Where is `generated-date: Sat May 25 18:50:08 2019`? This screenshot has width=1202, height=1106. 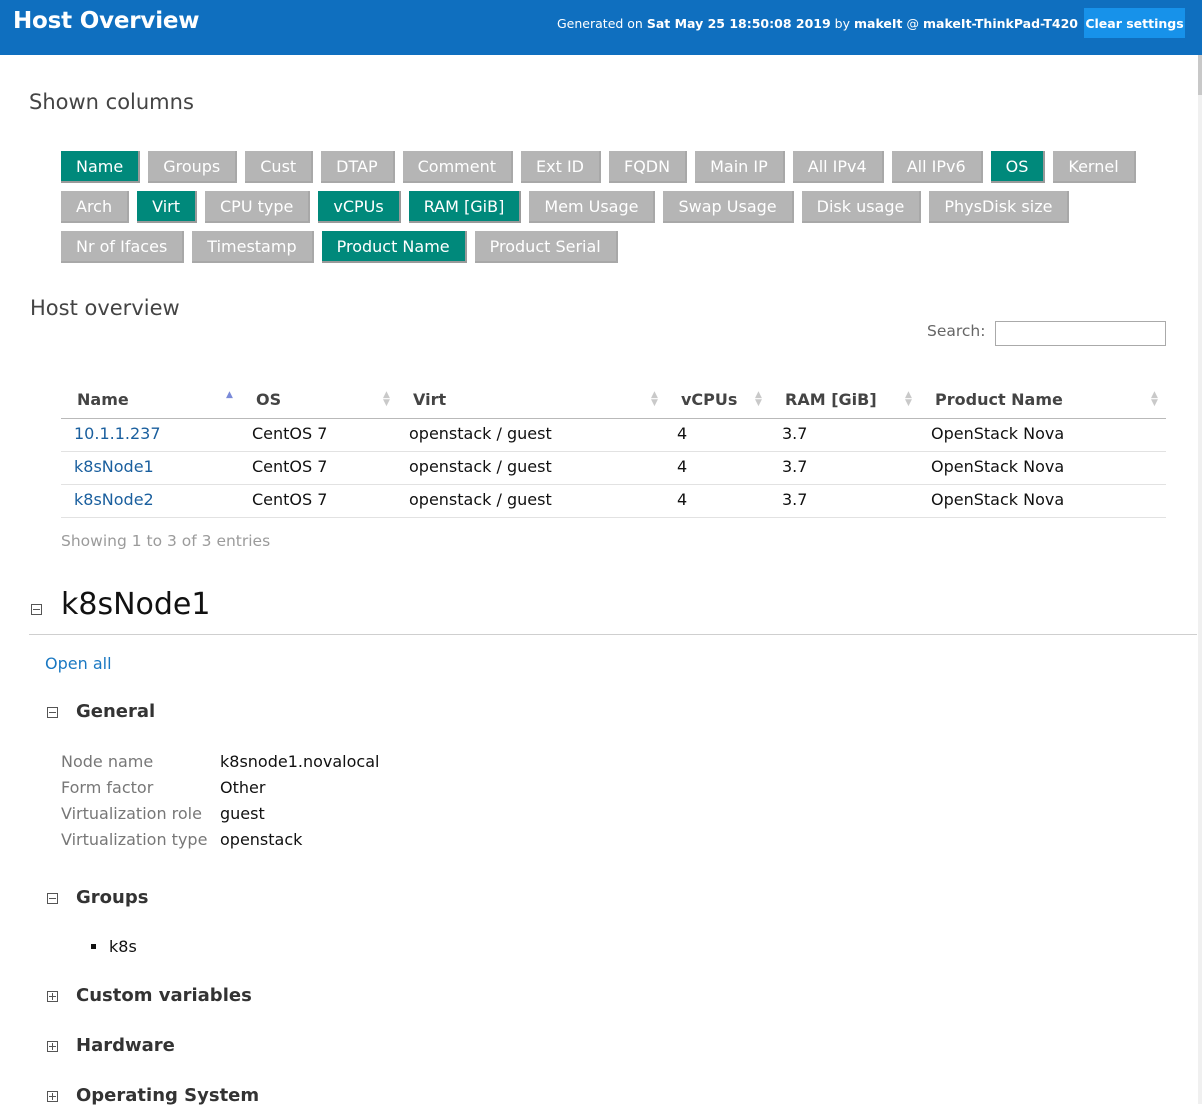 generated-date: Sat May 25 18:50:08 2019 is located at coordinates (738, 23).